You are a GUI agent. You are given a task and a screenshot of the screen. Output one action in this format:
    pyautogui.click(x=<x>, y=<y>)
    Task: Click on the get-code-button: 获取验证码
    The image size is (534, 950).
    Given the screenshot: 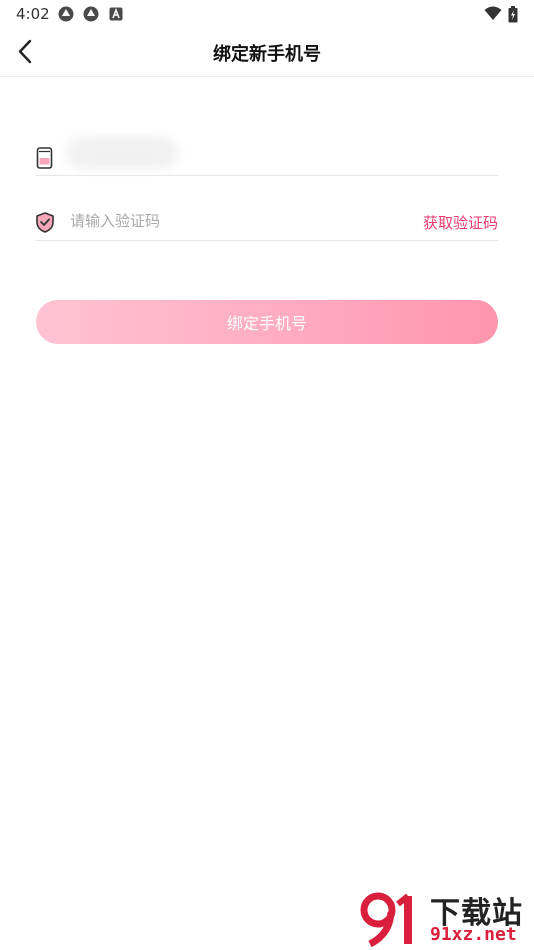 What is the action you would take?
    pyautogui.click(x=460, y=222)
    